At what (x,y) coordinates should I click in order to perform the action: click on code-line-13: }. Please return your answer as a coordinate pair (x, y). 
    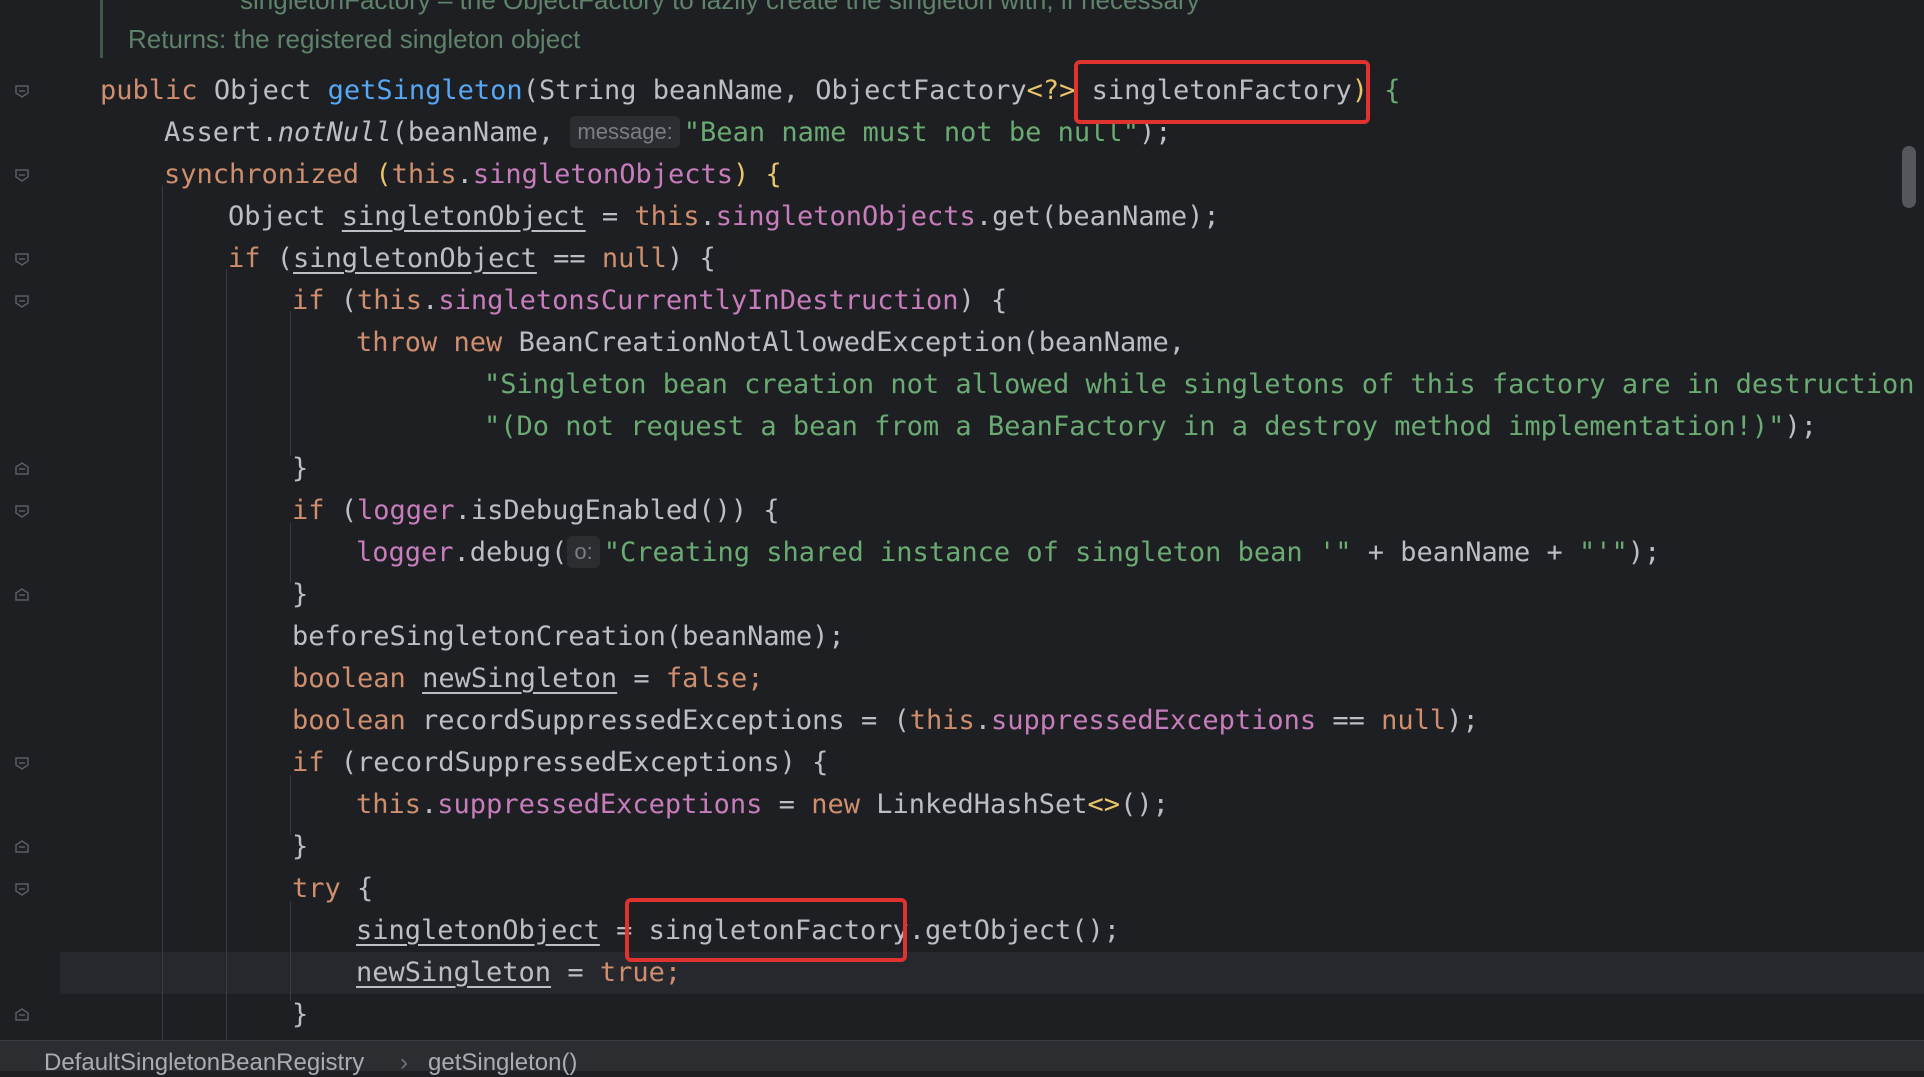
    Looking at the image, I should click on (300, 595).